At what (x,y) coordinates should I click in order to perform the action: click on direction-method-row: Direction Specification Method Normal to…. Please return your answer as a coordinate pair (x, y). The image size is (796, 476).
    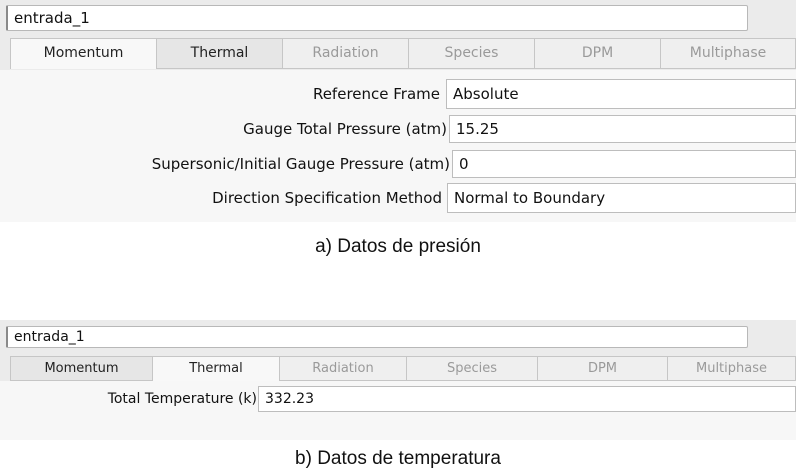
    Looking at the image, I should click on (398, 198).